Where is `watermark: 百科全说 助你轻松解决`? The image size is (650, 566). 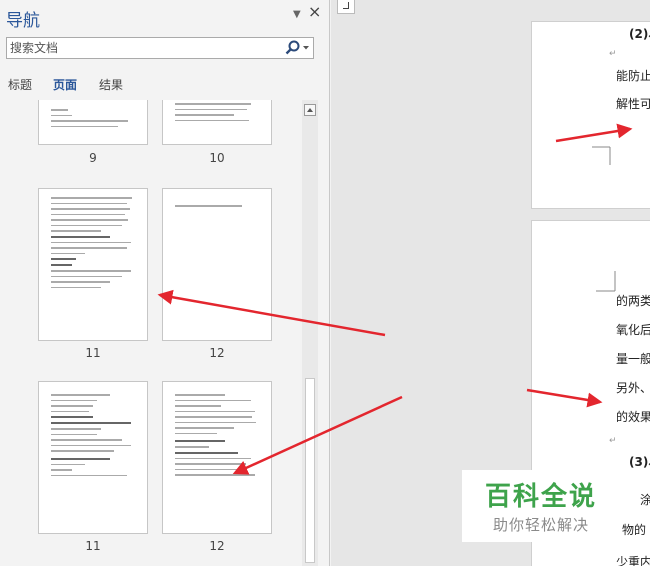 watermark: 百科全说 助你轻松解决 is located at coordinates (541, 506).